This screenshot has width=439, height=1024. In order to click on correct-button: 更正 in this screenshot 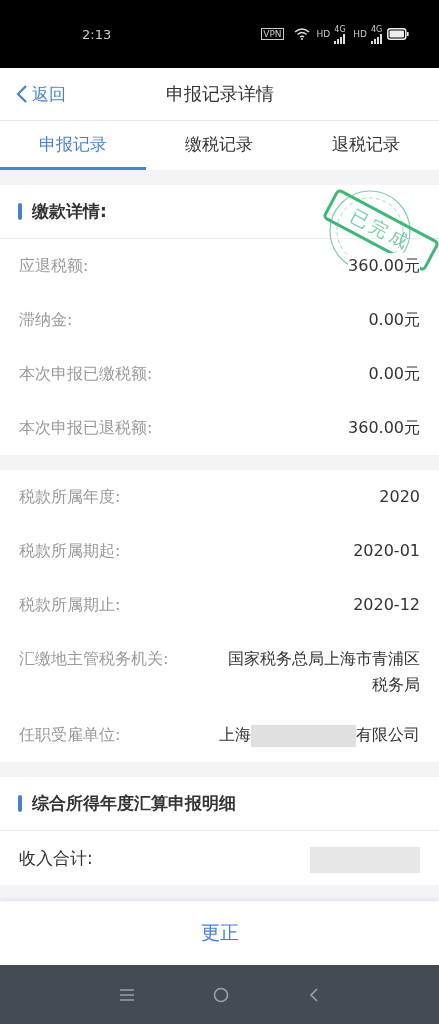, I will do `click(219, 933)`.